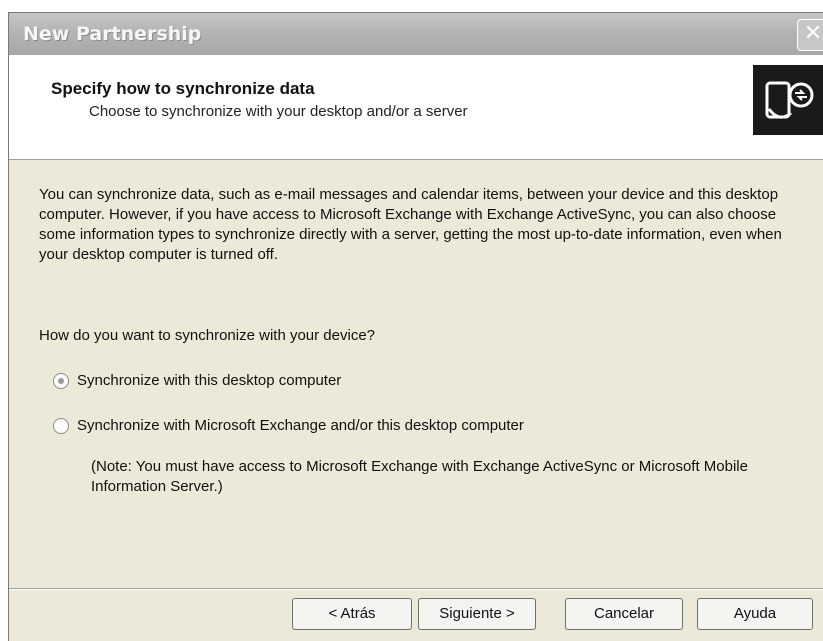 The image size is (823, 641). Describe the element at coordinates (352, 614) in the screenshot. I see `back-button: < Atrás` at that location.